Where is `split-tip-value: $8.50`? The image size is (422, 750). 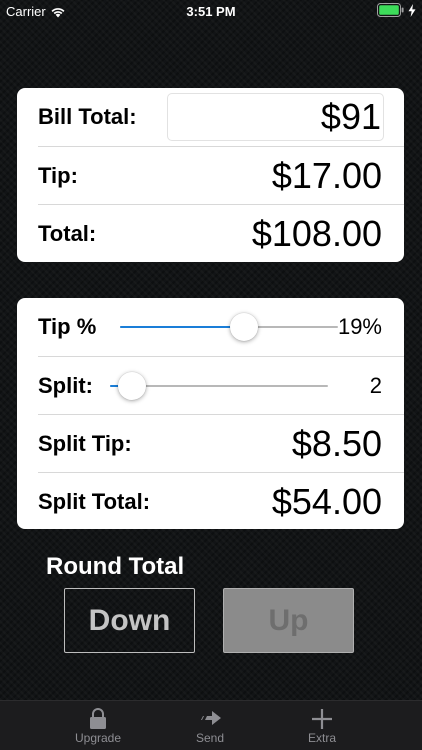 split-tip-value: $8.50 is located at coordinates (336, 443).